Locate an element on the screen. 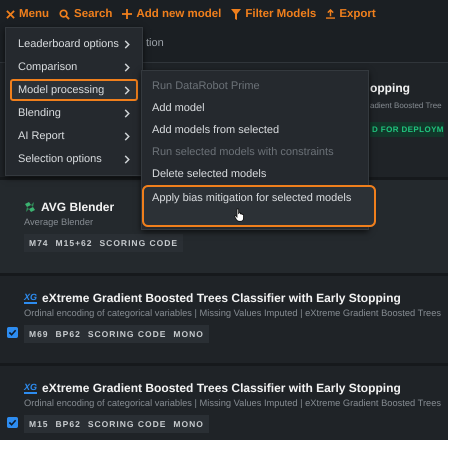 The width and height of the screenshot is (453, 450). deployment-badge: D FOR DEPLOYM is located at coordinates (407, 129).